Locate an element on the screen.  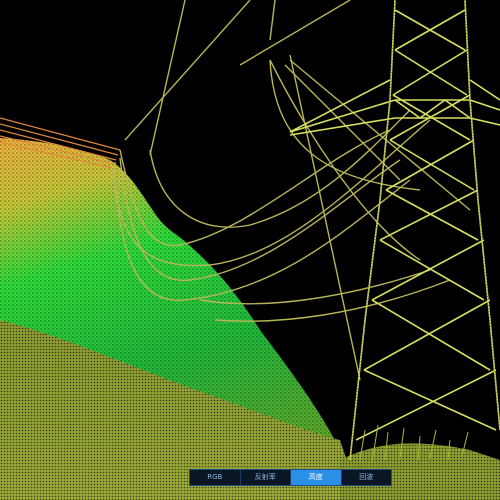
tab-rgb: RGB is located at coordinates (215, 477).